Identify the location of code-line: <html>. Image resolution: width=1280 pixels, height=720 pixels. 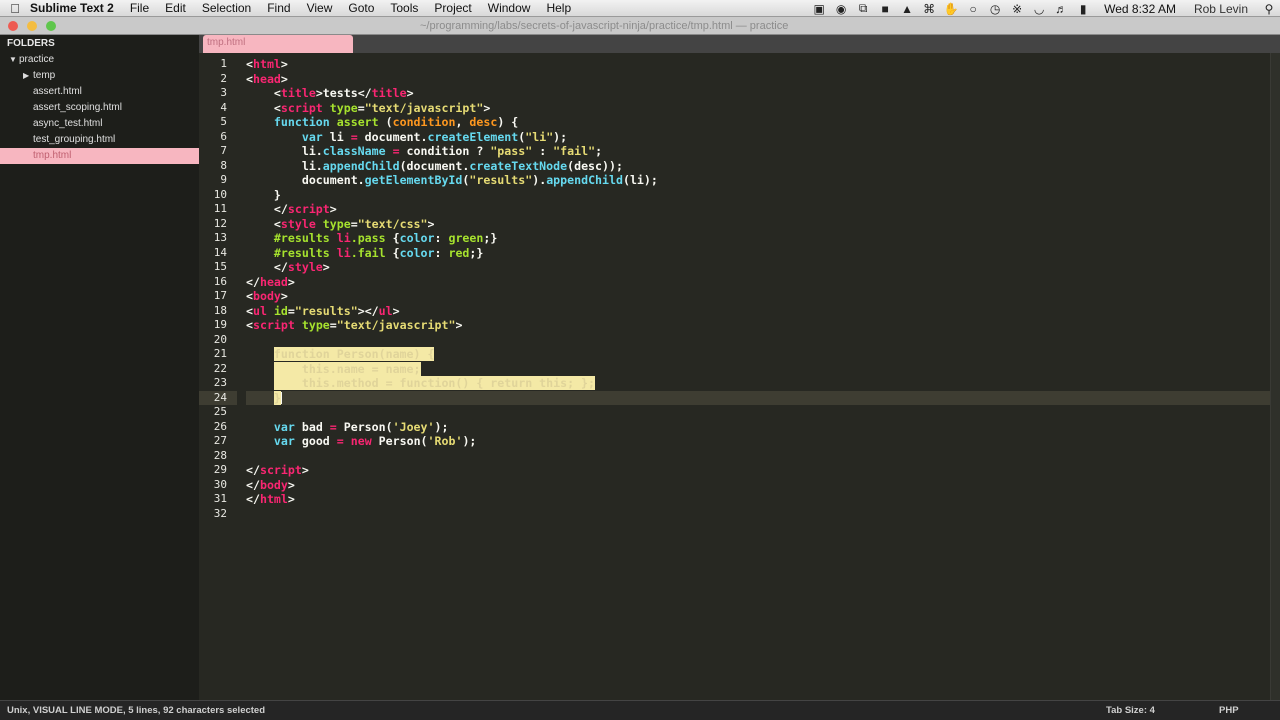
(763, 64).